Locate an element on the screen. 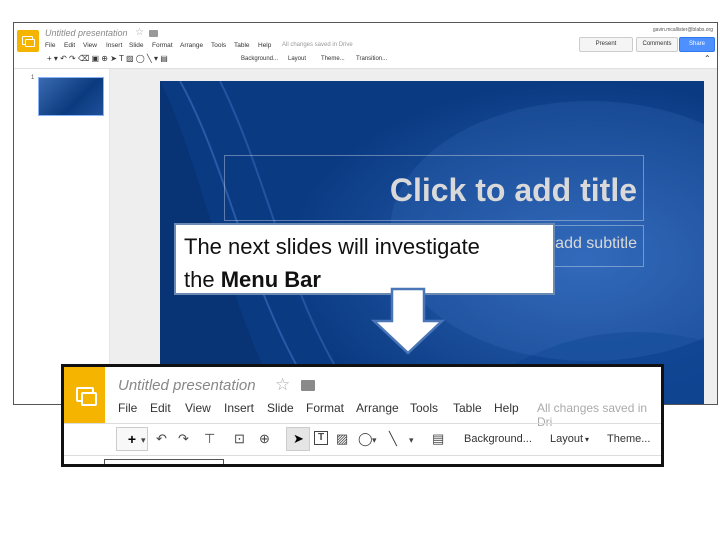  text-box-icon: T is located at coordinates (321, 438).